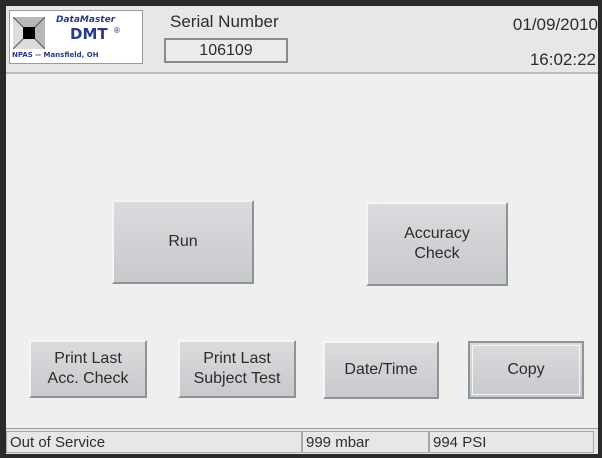  Describe the element at coordinates (183, 242) in the screenshot. I see `run-button: Run` at that location.